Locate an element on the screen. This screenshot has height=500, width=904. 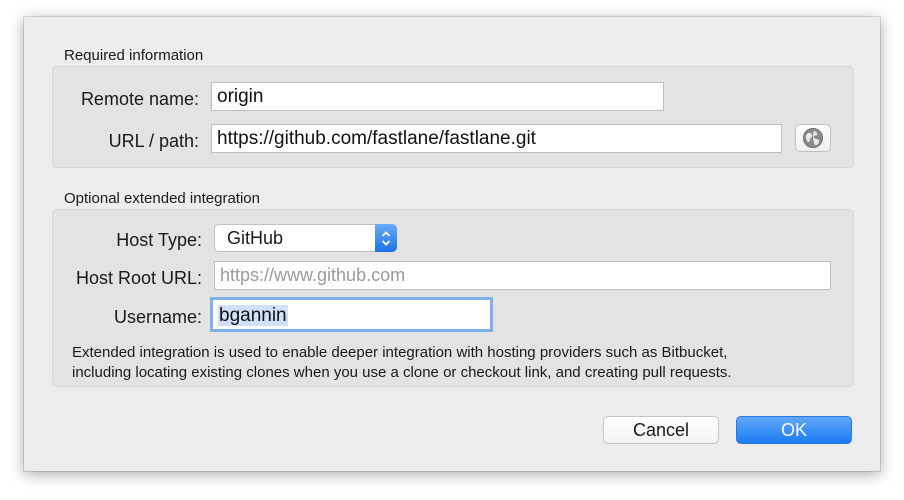
url-path-input: https://github.com/fastlane/fastlane.git is located at coordinates (496, 138).